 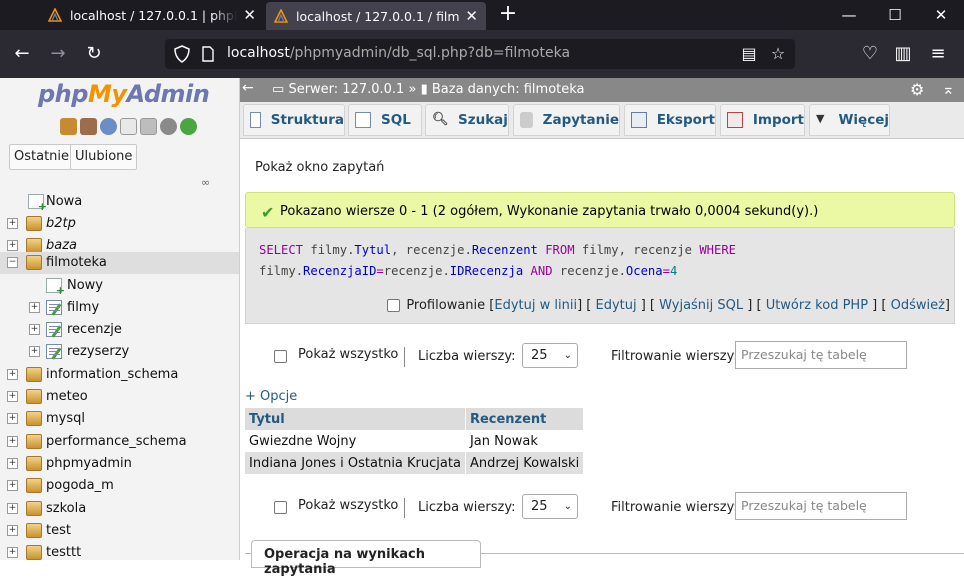 What do you see at coordinates (34, 485) in the screenshot?
I see `database-icon` at bounding box center [34, 485].